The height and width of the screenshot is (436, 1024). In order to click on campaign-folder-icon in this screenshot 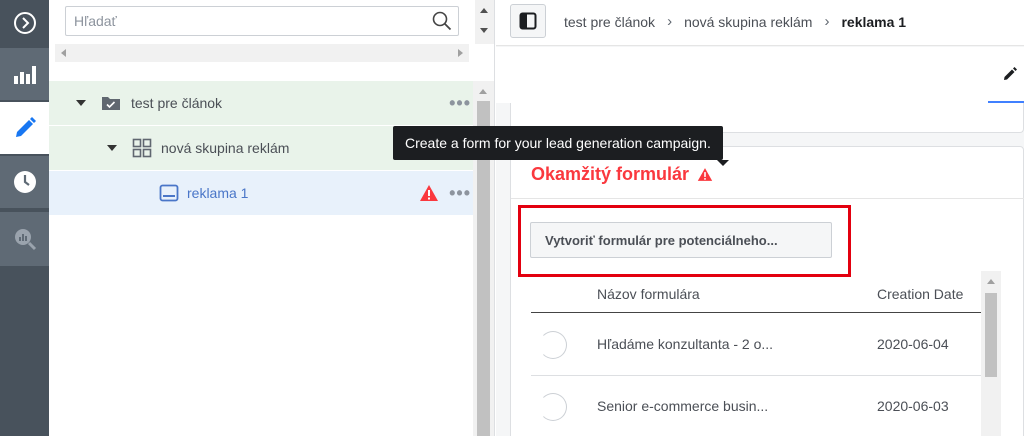, I will do `click(111, 103)`.